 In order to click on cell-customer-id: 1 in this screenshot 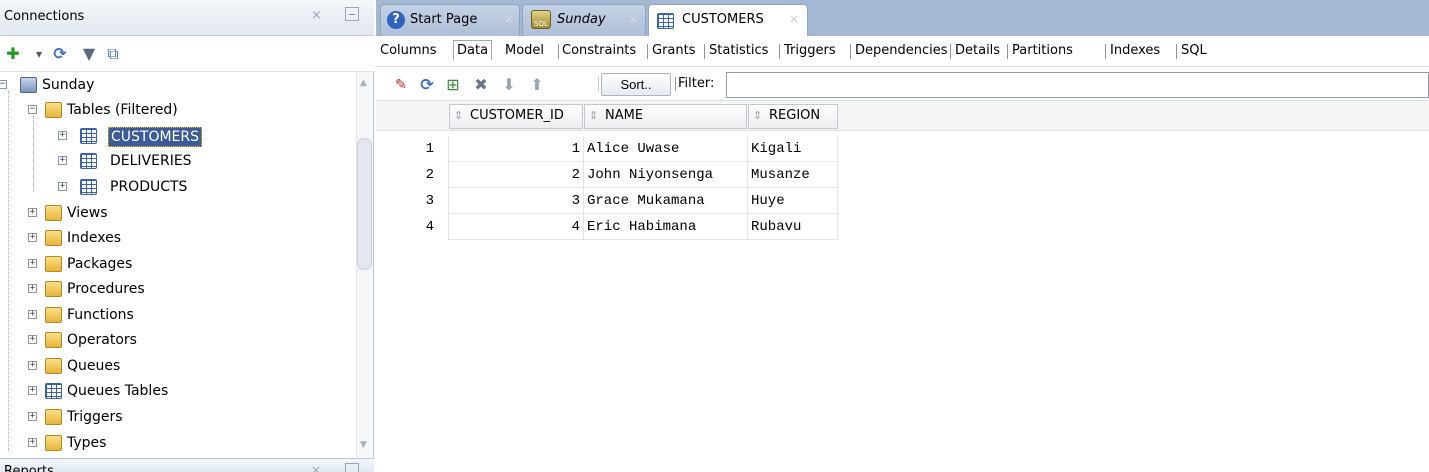, I will do `click(516, 149)`.